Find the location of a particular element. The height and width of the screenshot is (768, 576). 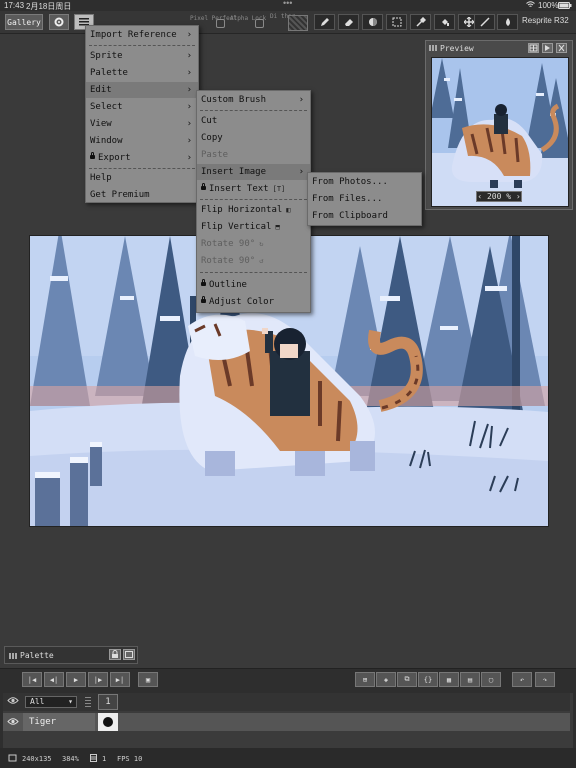

prev-frame-button: ◀| is located at coordinates (54, 679).